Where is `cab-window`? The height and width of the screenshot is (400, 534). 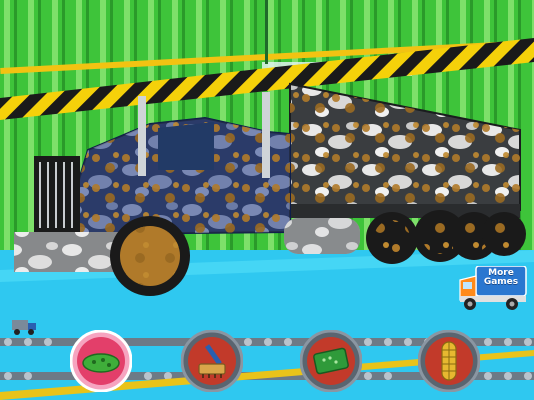 cab-window is located at coordinates (186, 146).